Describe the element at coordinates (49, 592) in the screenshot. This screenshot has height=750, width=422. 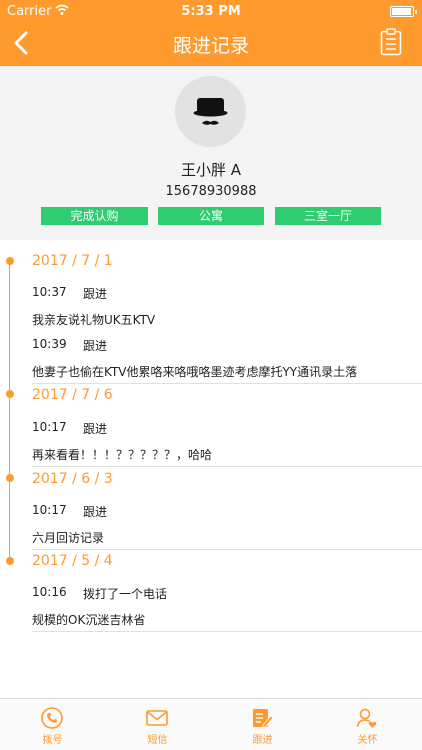
I see `entry-time: 10:16` at that location.